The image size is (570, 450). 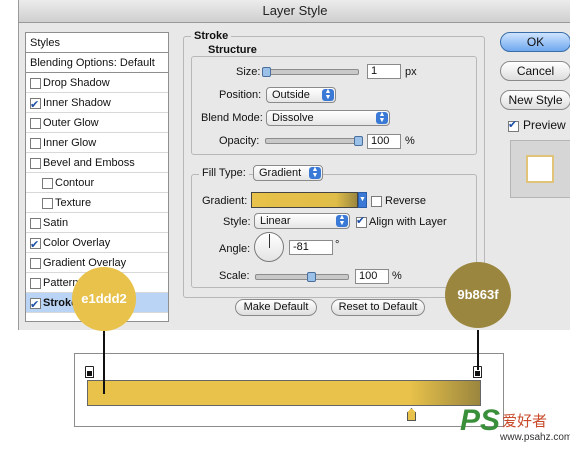 I want to click on left-color-callout: e1ddd2, so click(x=104, y=299).